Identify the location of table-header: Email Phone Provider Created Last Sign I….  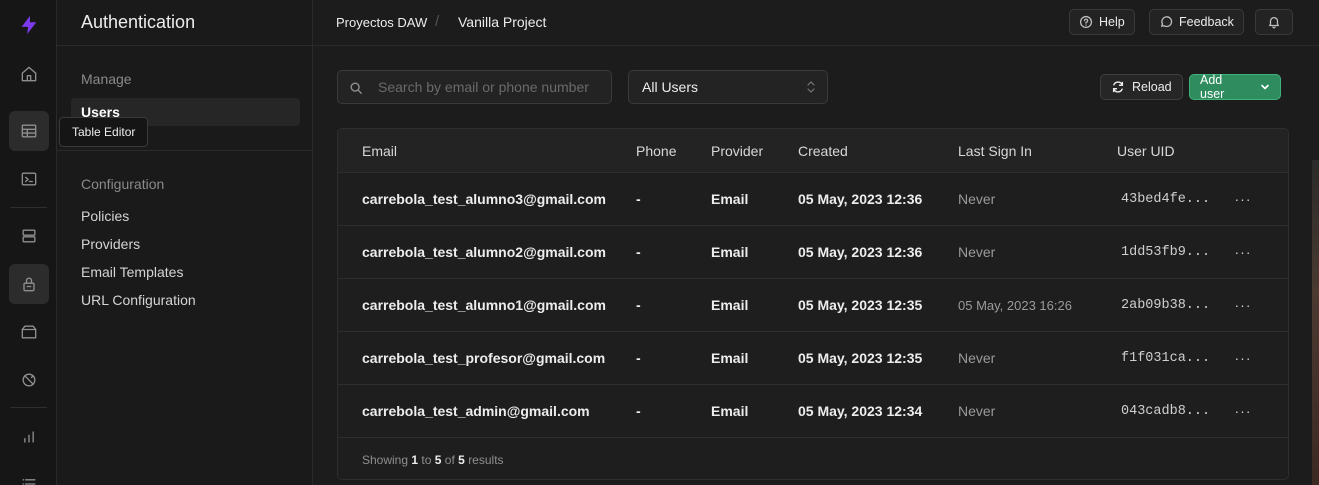
(813, 151).